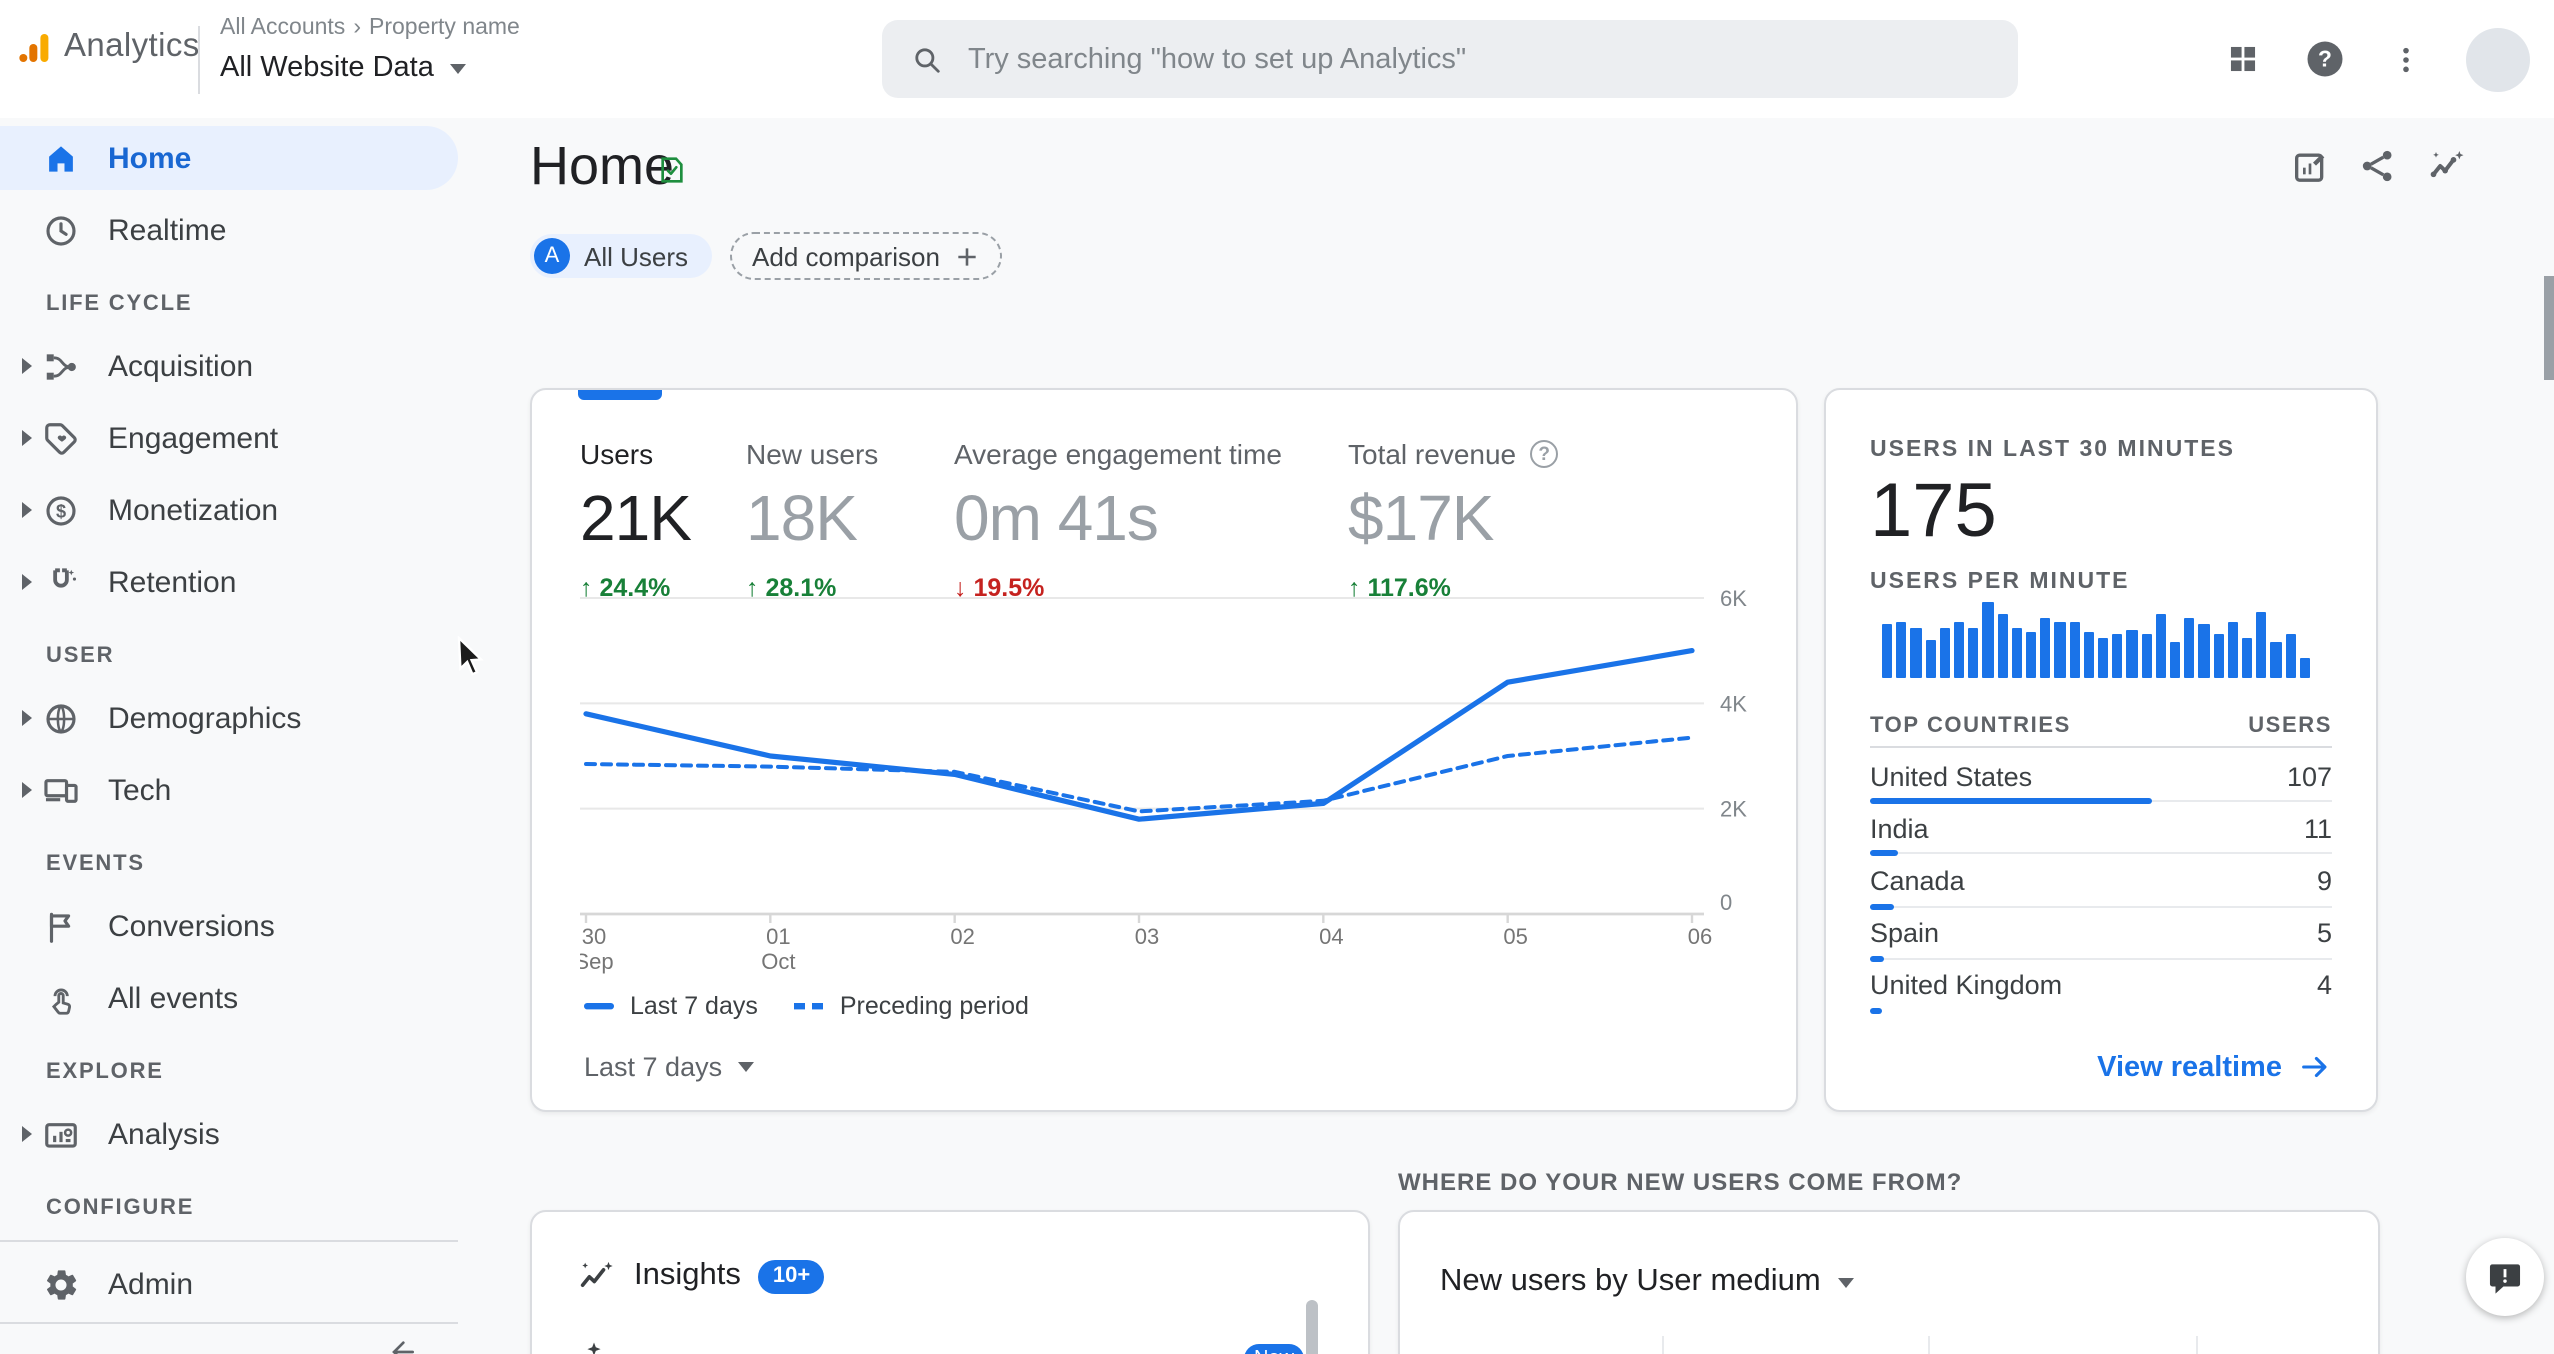  I want to click on sidebar-section-user: USER, so click(80, 656).